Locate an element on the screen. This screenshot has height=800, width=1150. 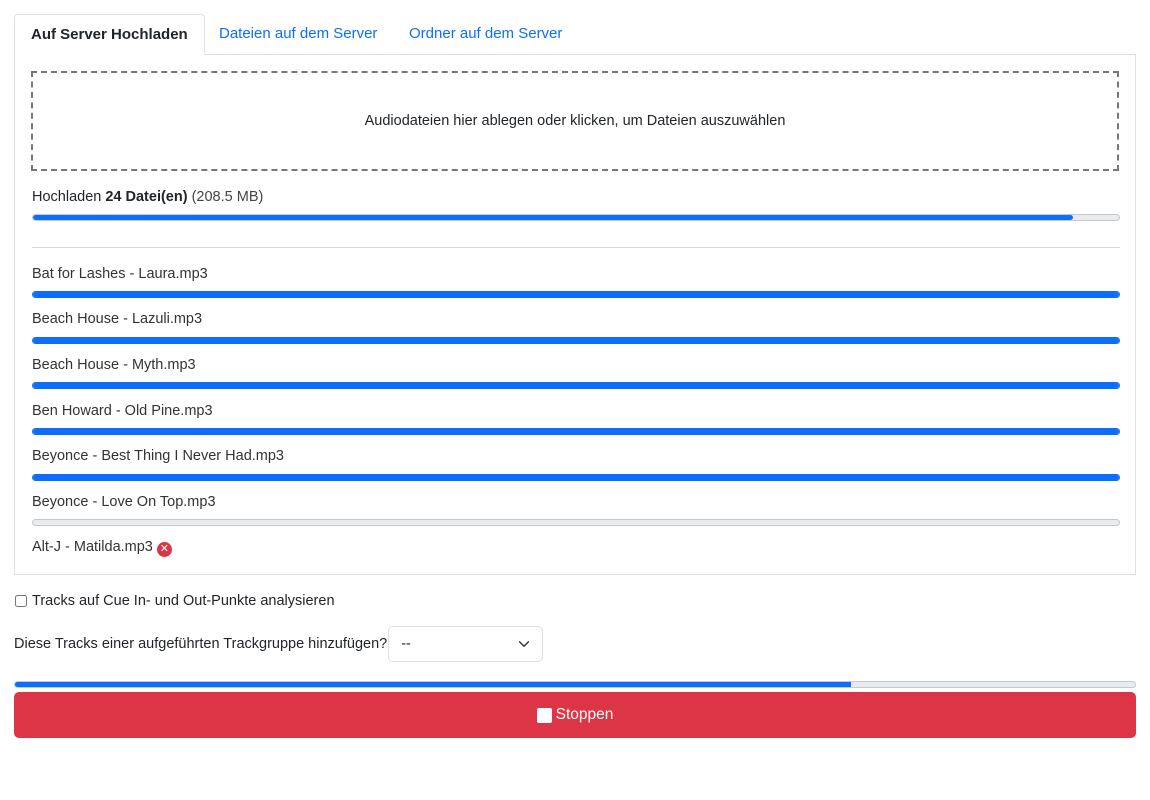
upload-summary: Hochladen 24 Datei(en) (208.5 MB) is located at coordinates (147, 197).